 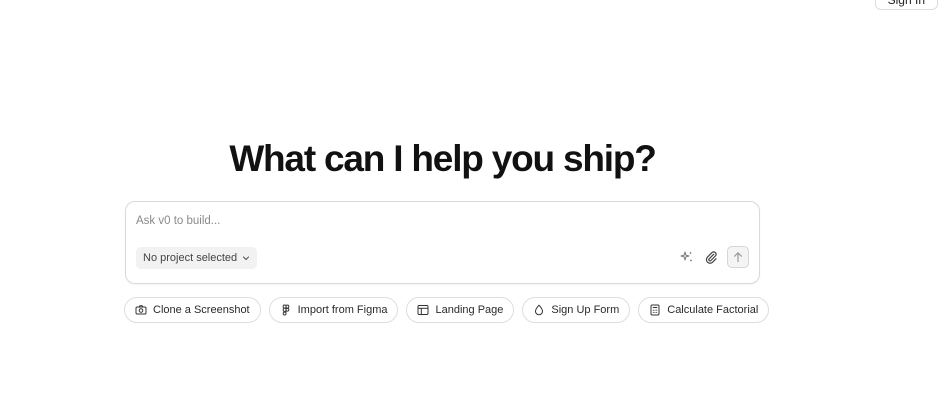 What do you see at coordinates (141, 310) in the screenshot?
I see `camera-icon` at bounding box center [141, 310].